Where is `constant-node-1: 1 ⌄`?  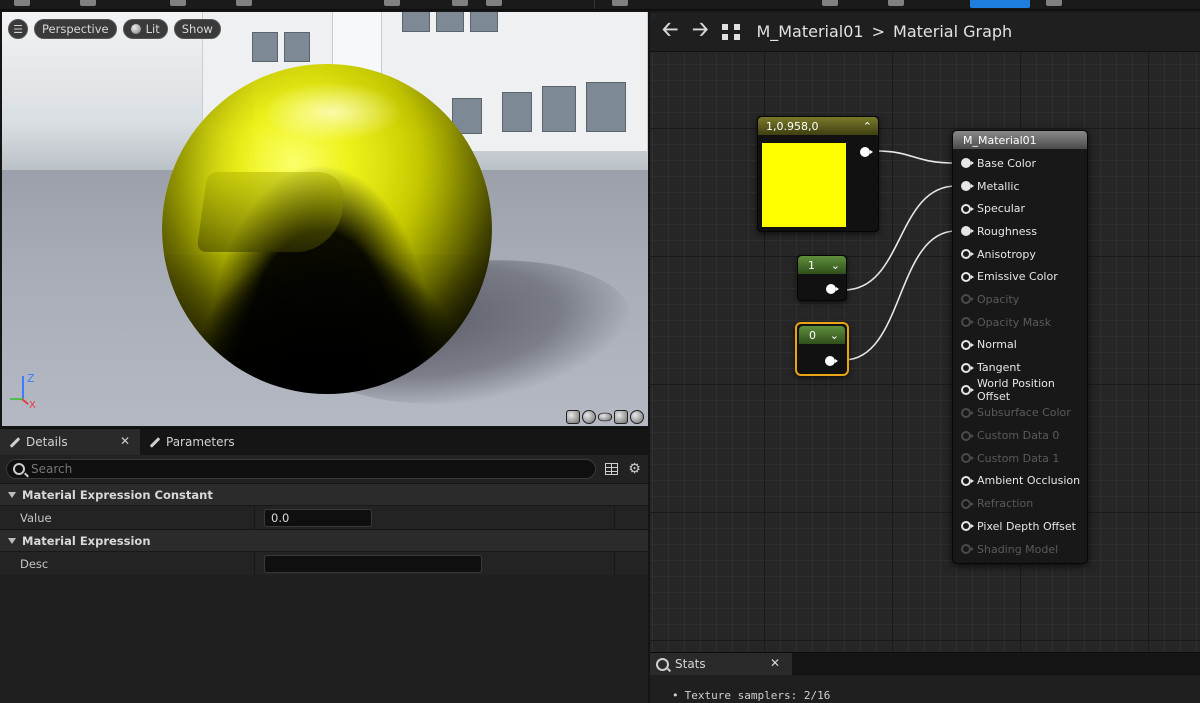 constant-node-1: 1 ⌄ is located at coordinates (822, 278).